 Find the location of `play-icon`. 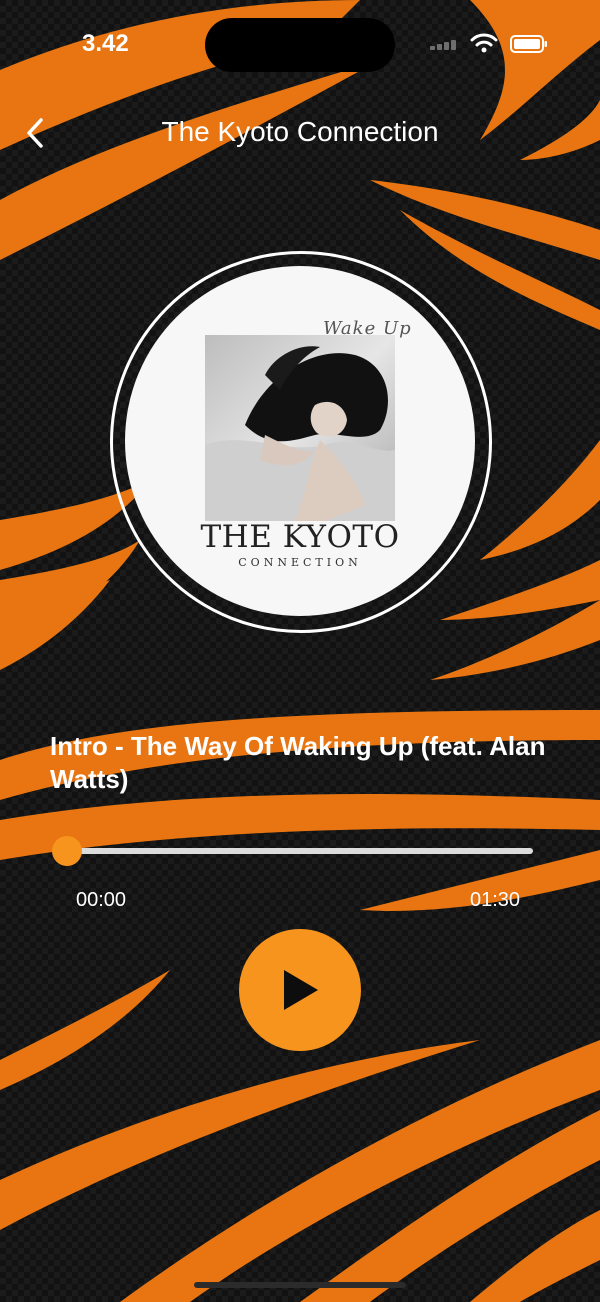

play-icon is located at coordinates (301, 990).